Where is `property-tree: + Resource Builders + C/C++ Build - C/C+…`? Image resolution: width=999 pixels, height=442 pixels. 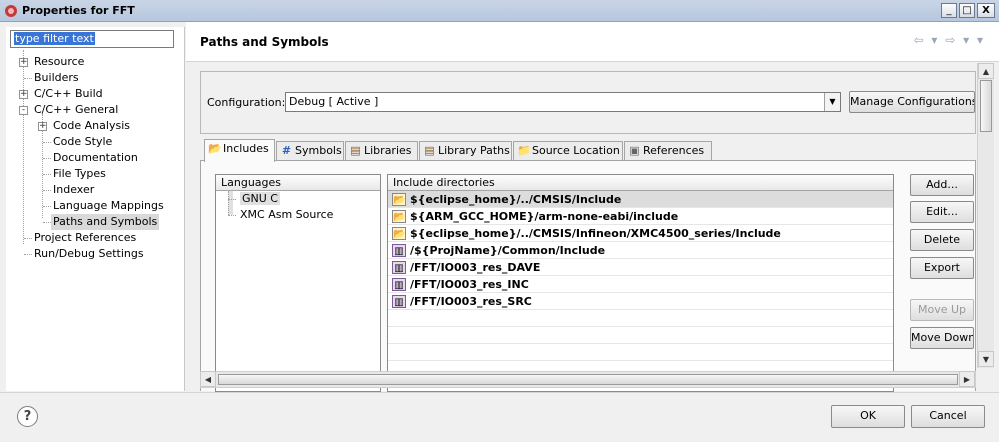
property-tree: + Resource Builders + C/C++ Build - C/C+… is located at coordinates (95, 156).